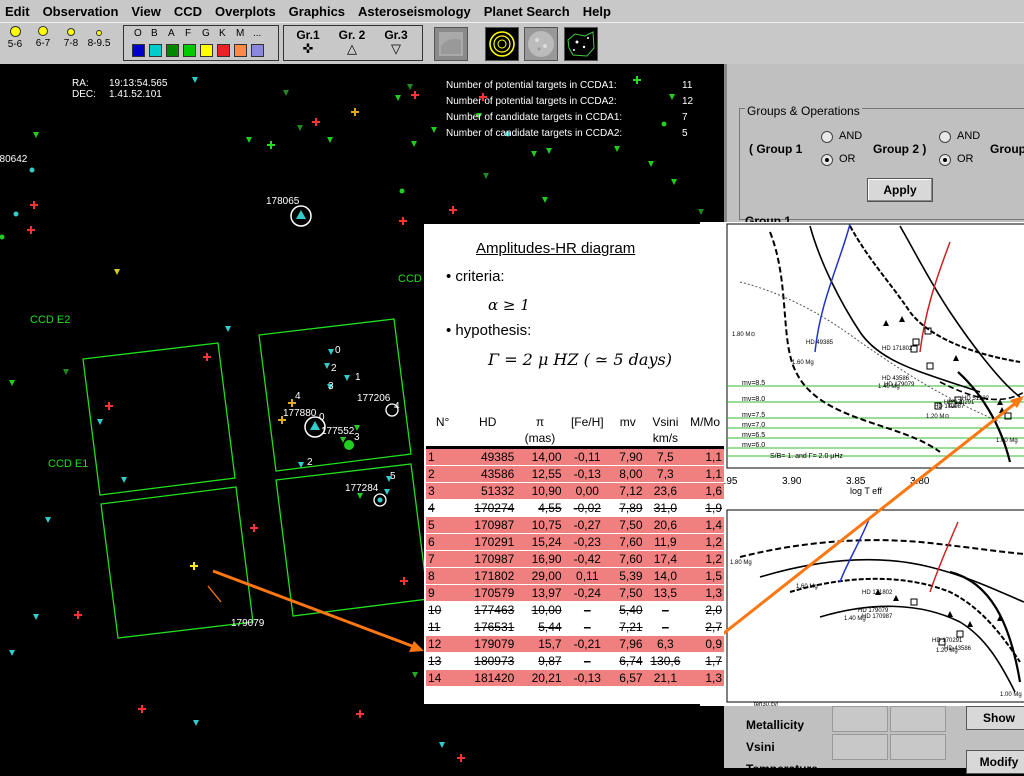  I want to click on spectral-type-swatch-k, so click(223, 50).